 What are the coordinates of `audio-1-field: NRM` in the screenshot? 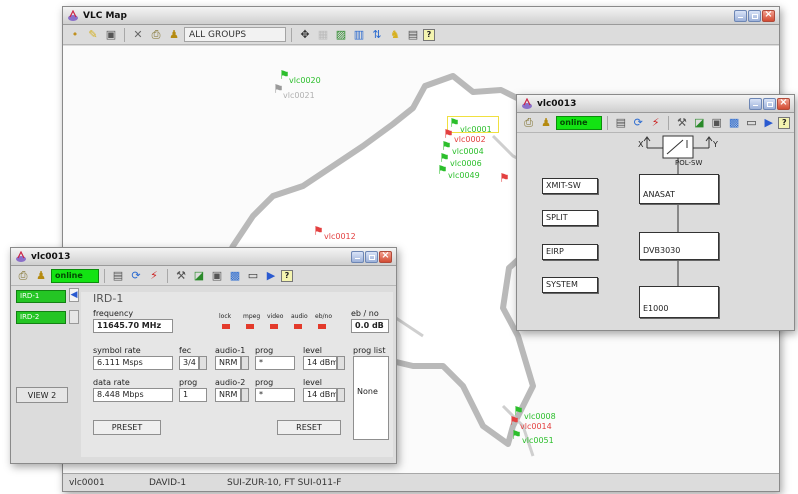 It's located at (228, 363).